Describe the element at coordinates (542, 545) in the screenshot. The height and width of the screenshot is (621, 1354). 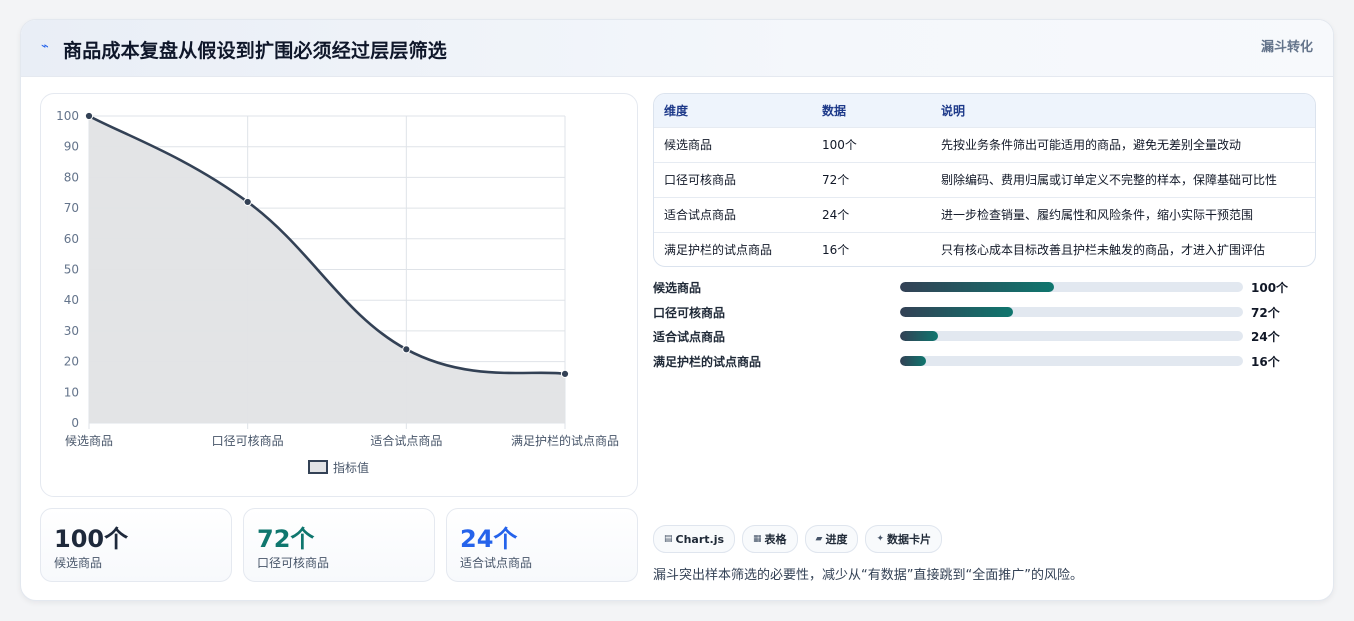
I see `kpi-card-pilot: 24个 适合试点商品` at that location.